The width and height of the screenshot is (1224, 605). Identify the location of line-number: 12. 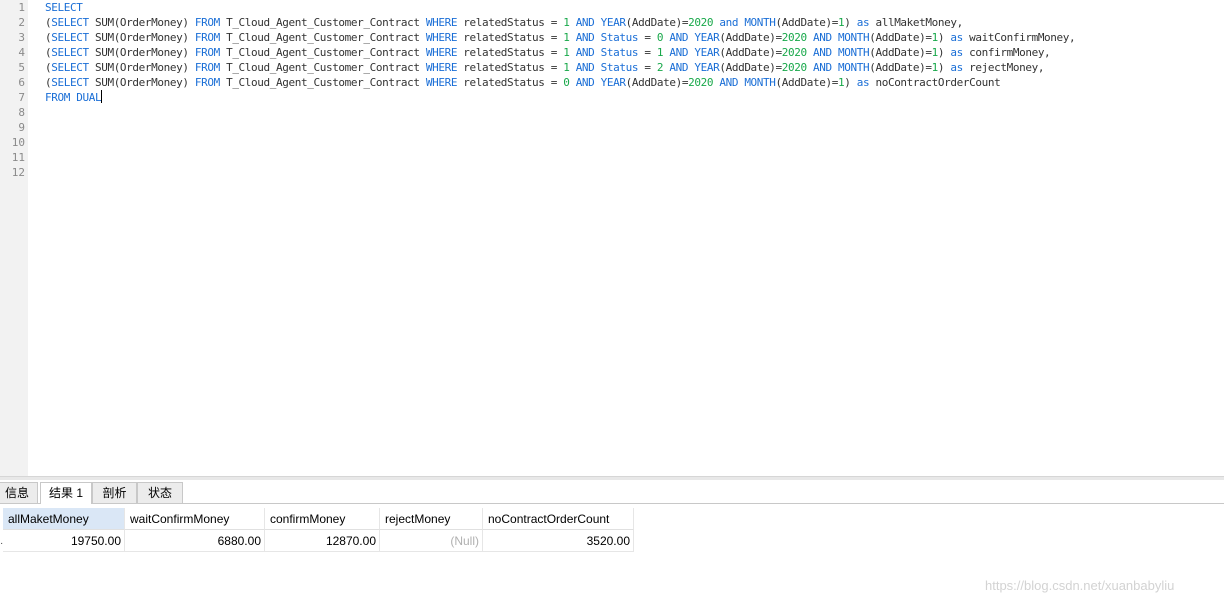
(18, 172).